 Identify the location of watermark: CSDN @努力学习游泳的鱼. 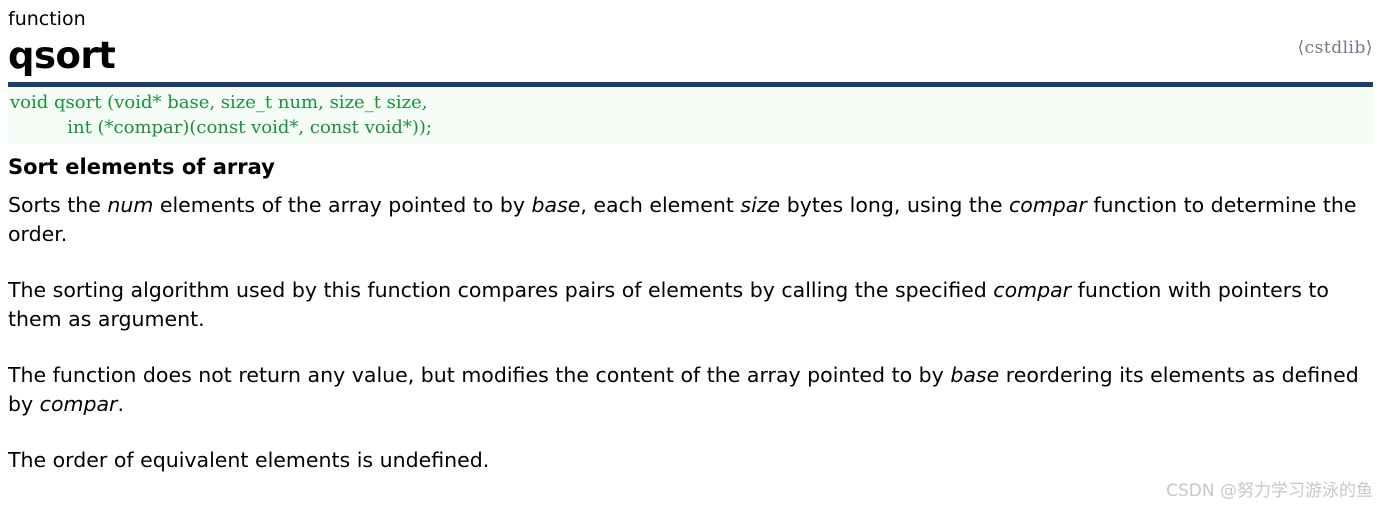
(1269, 491).